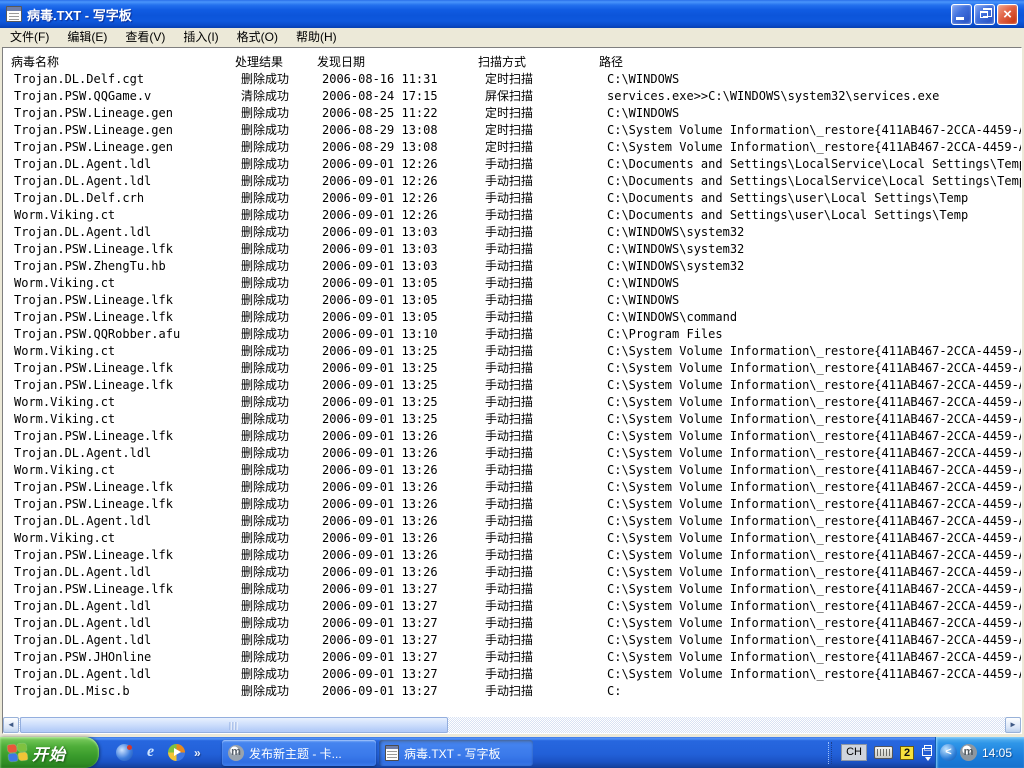  I want to click on hide-icons-chevron-icon: <, so click(948, 752).